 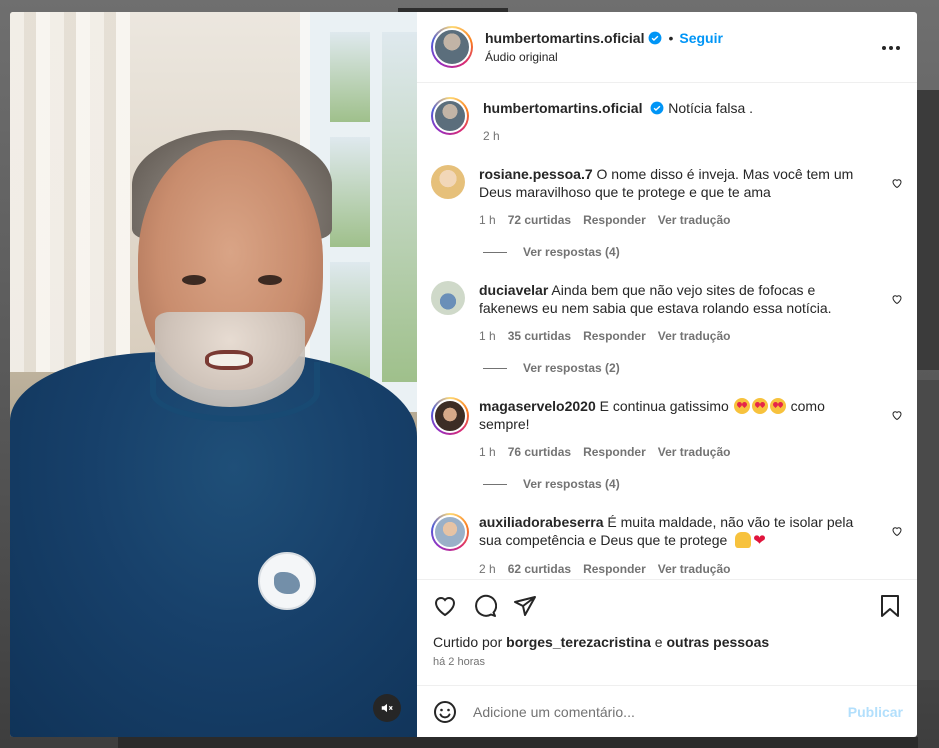 I want to click on view-replies-button: Ver respostas (2), so click(x=693, y=368).